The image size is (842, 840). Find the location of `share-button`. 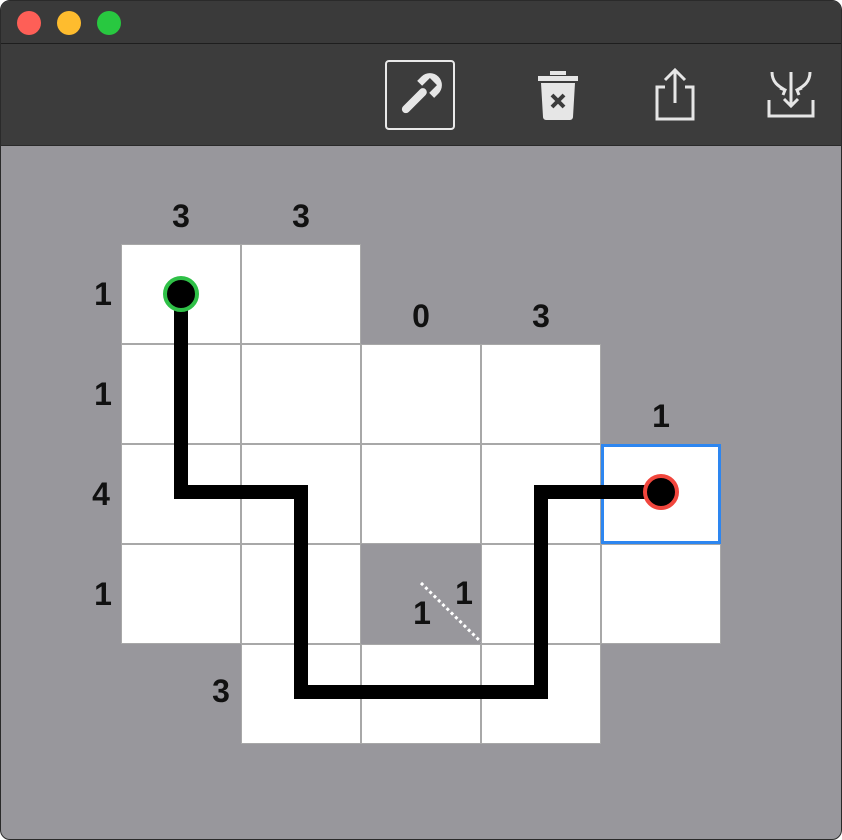

share-button is located at coordinates (675, 95).